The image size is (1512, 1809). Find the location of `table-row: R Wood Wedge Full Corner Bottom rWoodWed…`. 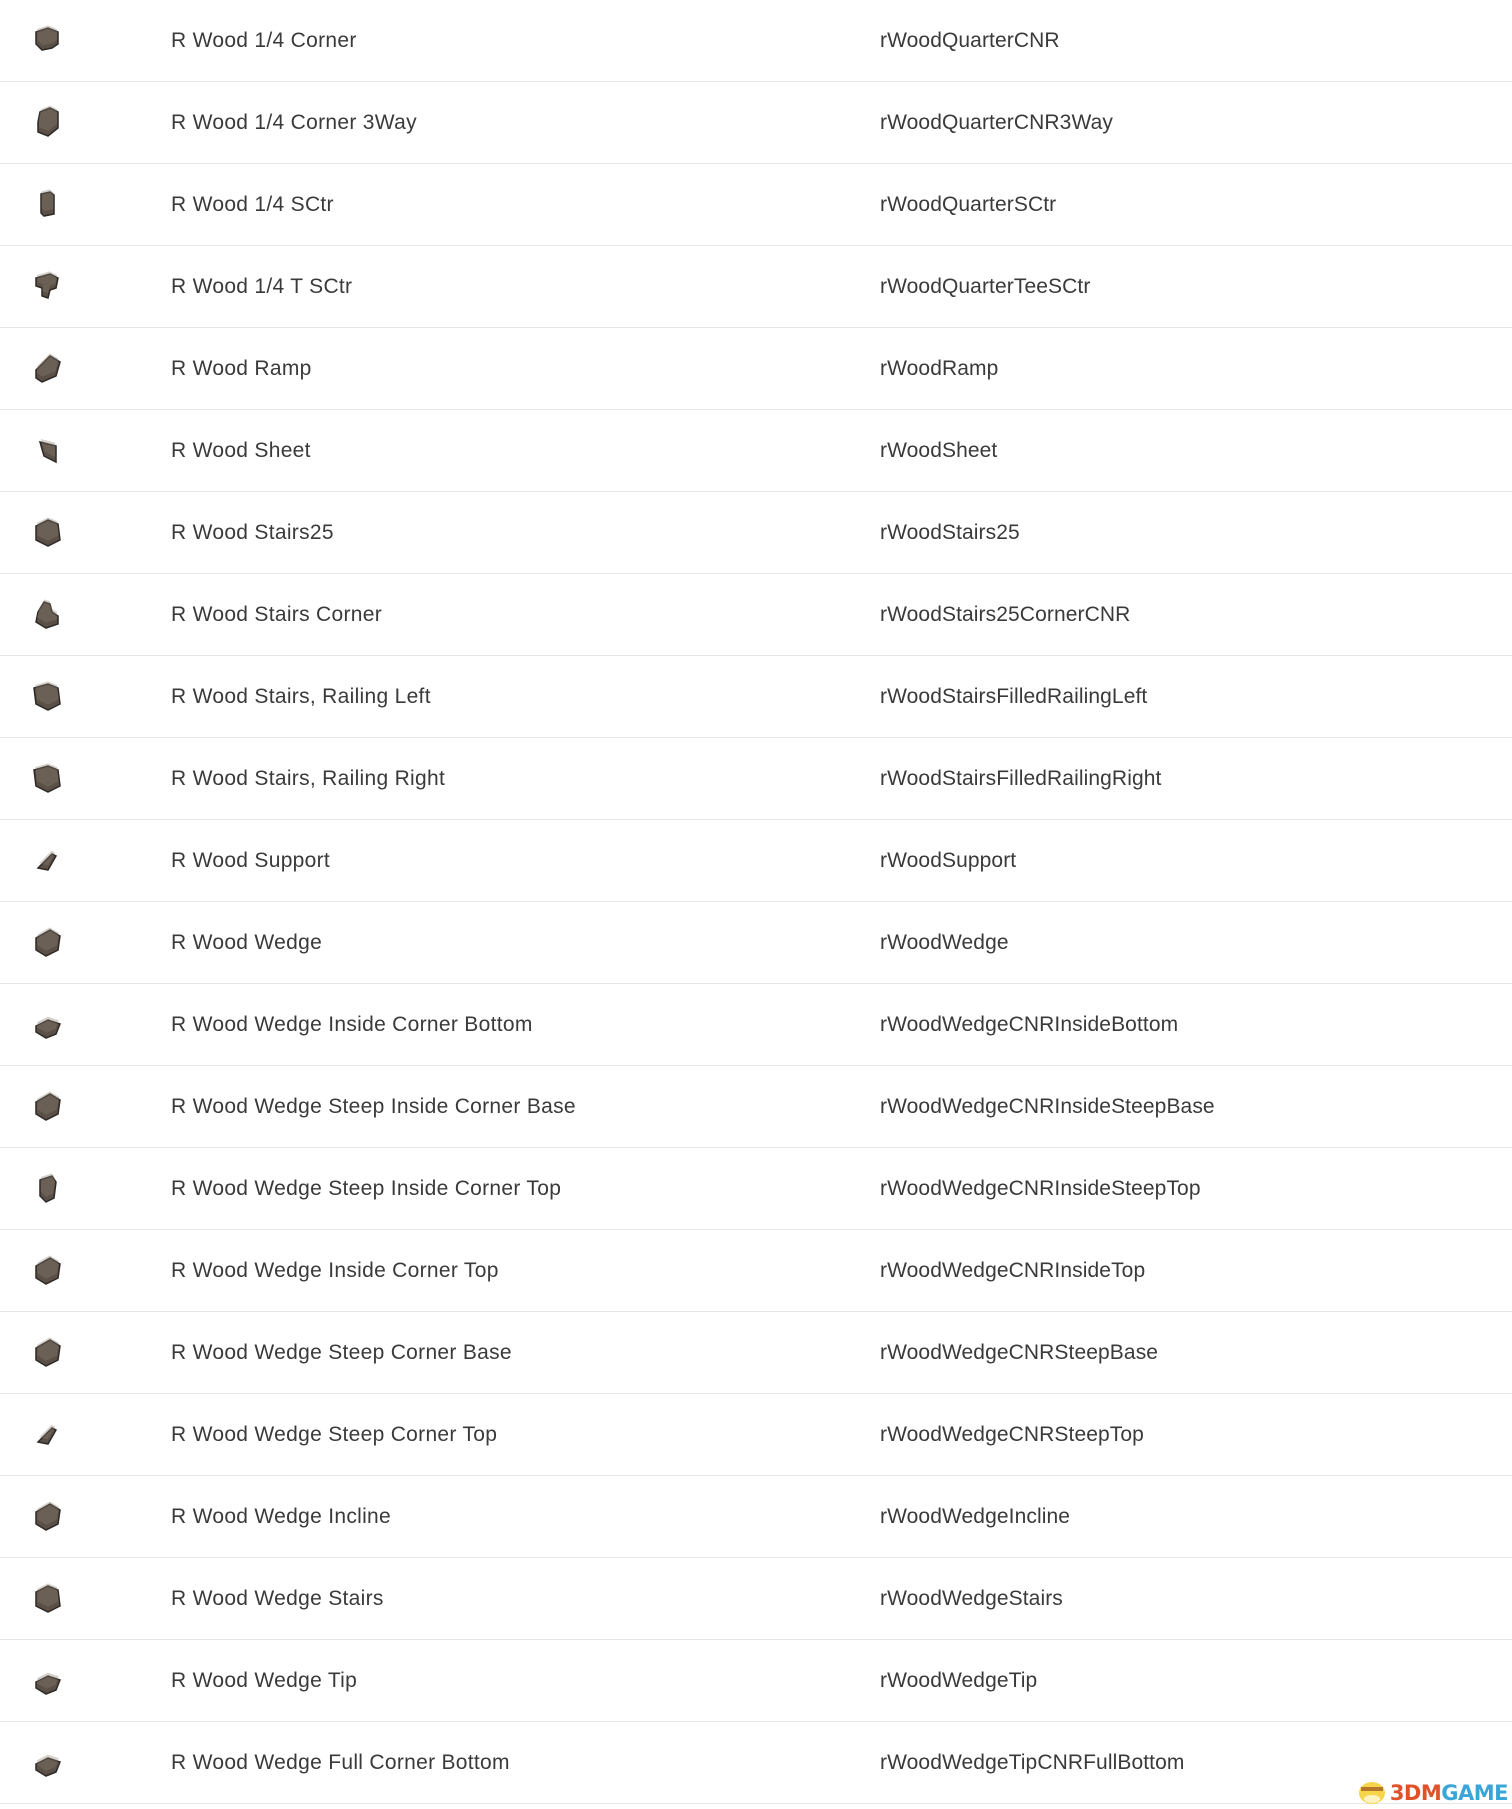

table-row: R Wood Wedge Full Corner Bottom rWoodWed… is located at coordinates (756, 1763).